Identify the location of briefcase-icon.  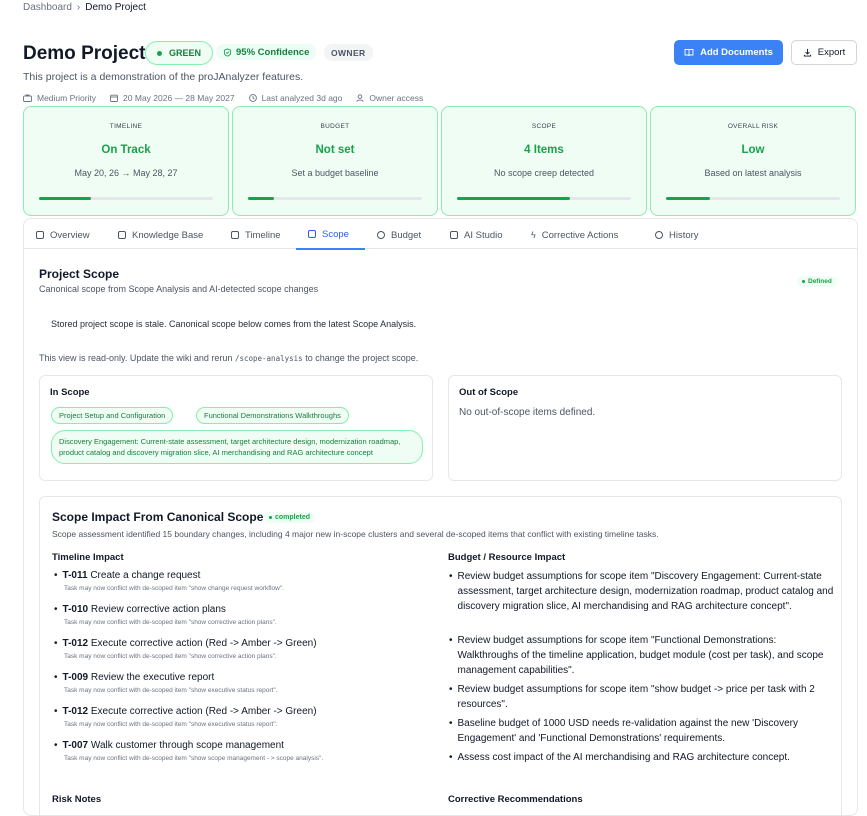
(27, 98).